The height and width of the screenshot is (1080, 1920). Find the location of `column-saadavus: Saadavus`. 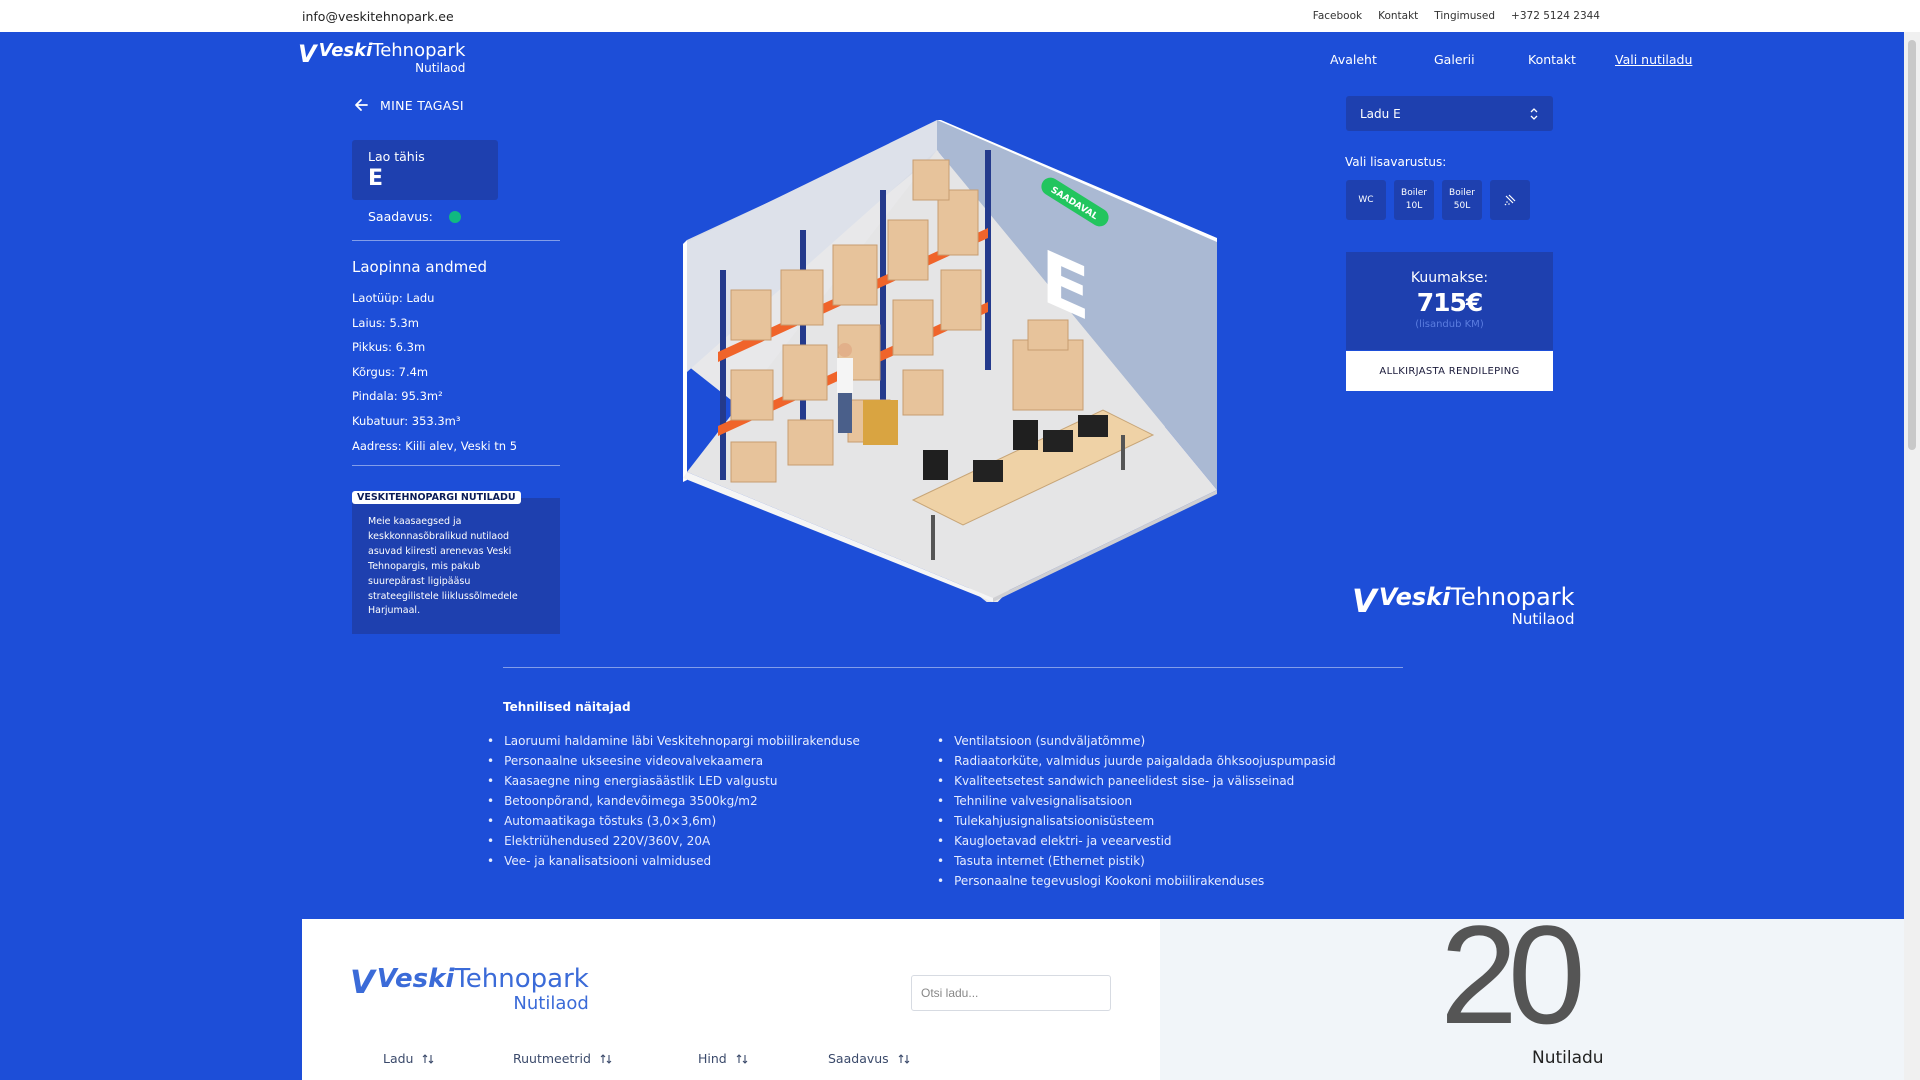

column-saadavus: Saadavus is located at coordinates (869, 1058).